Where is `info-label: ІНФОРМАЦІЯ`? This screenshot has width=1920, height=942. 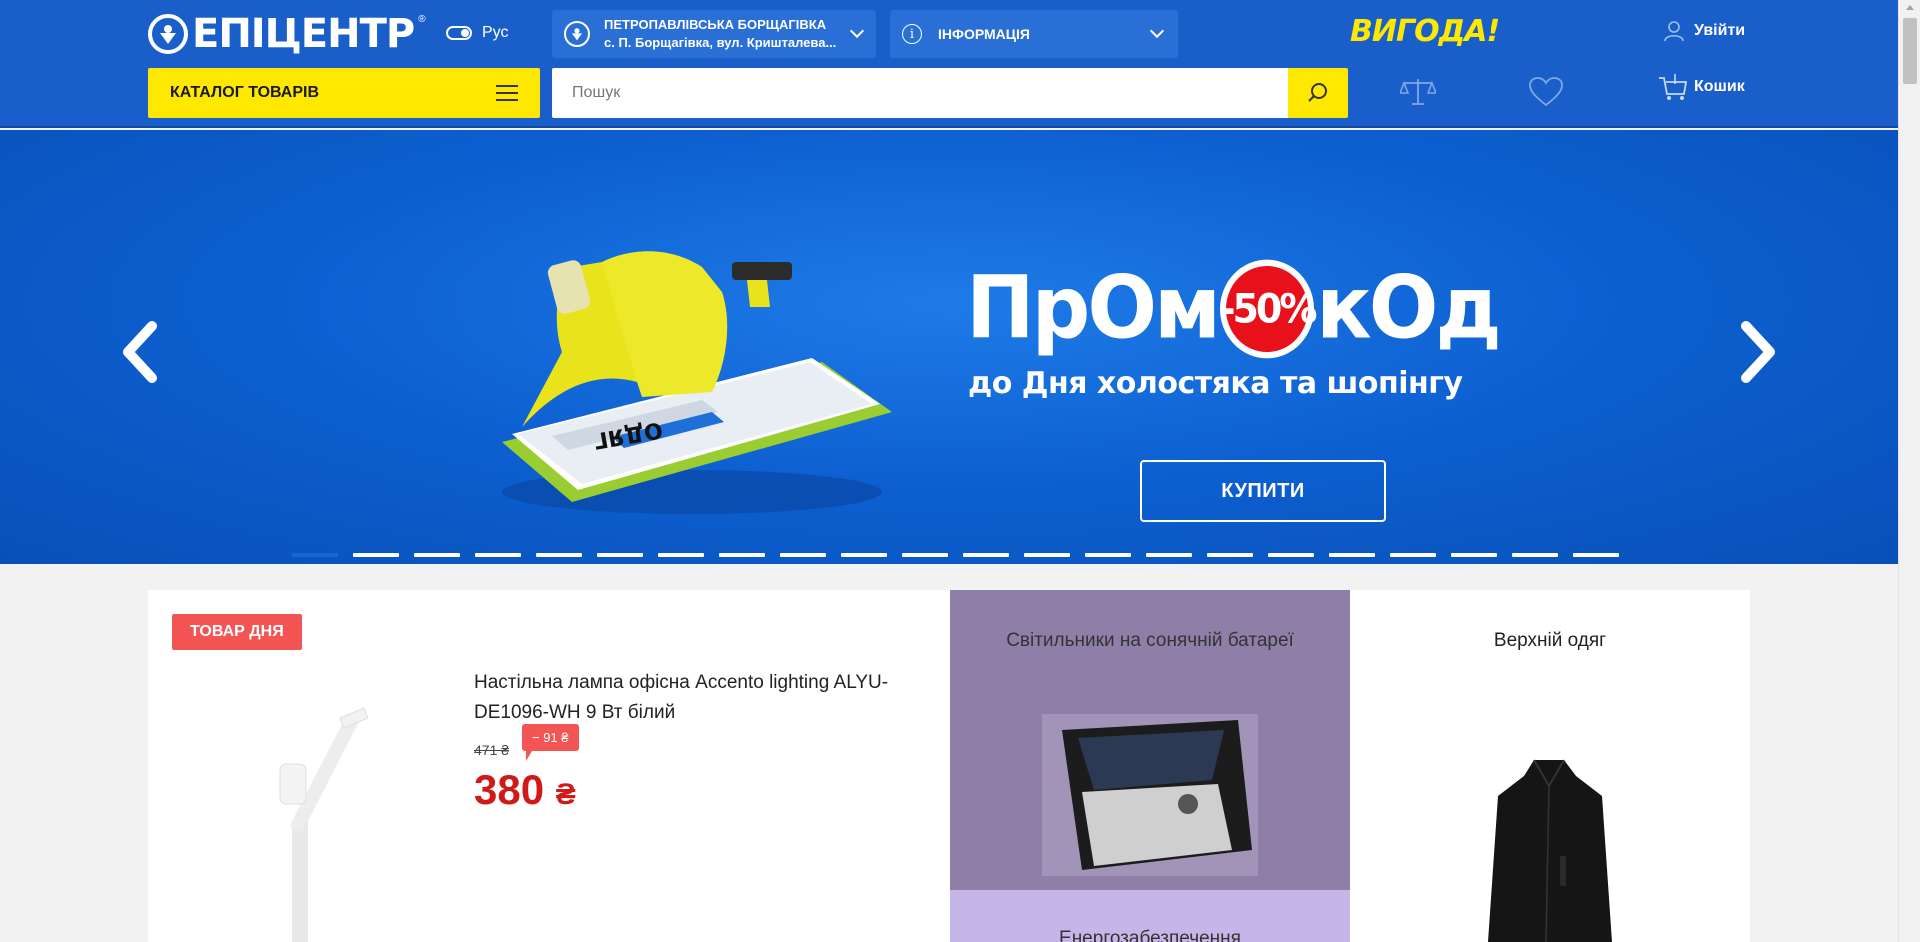
info-label: ІНФОРМАЦІЯ is located at coordinates (984, 34).